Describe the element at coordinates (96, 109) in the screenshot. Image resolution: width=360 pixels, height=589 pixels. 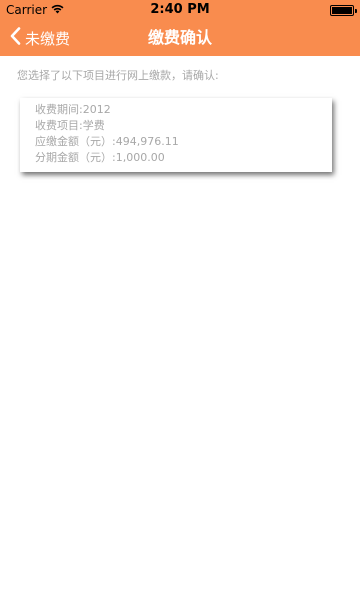
I see `period-value: 2012` at that location.